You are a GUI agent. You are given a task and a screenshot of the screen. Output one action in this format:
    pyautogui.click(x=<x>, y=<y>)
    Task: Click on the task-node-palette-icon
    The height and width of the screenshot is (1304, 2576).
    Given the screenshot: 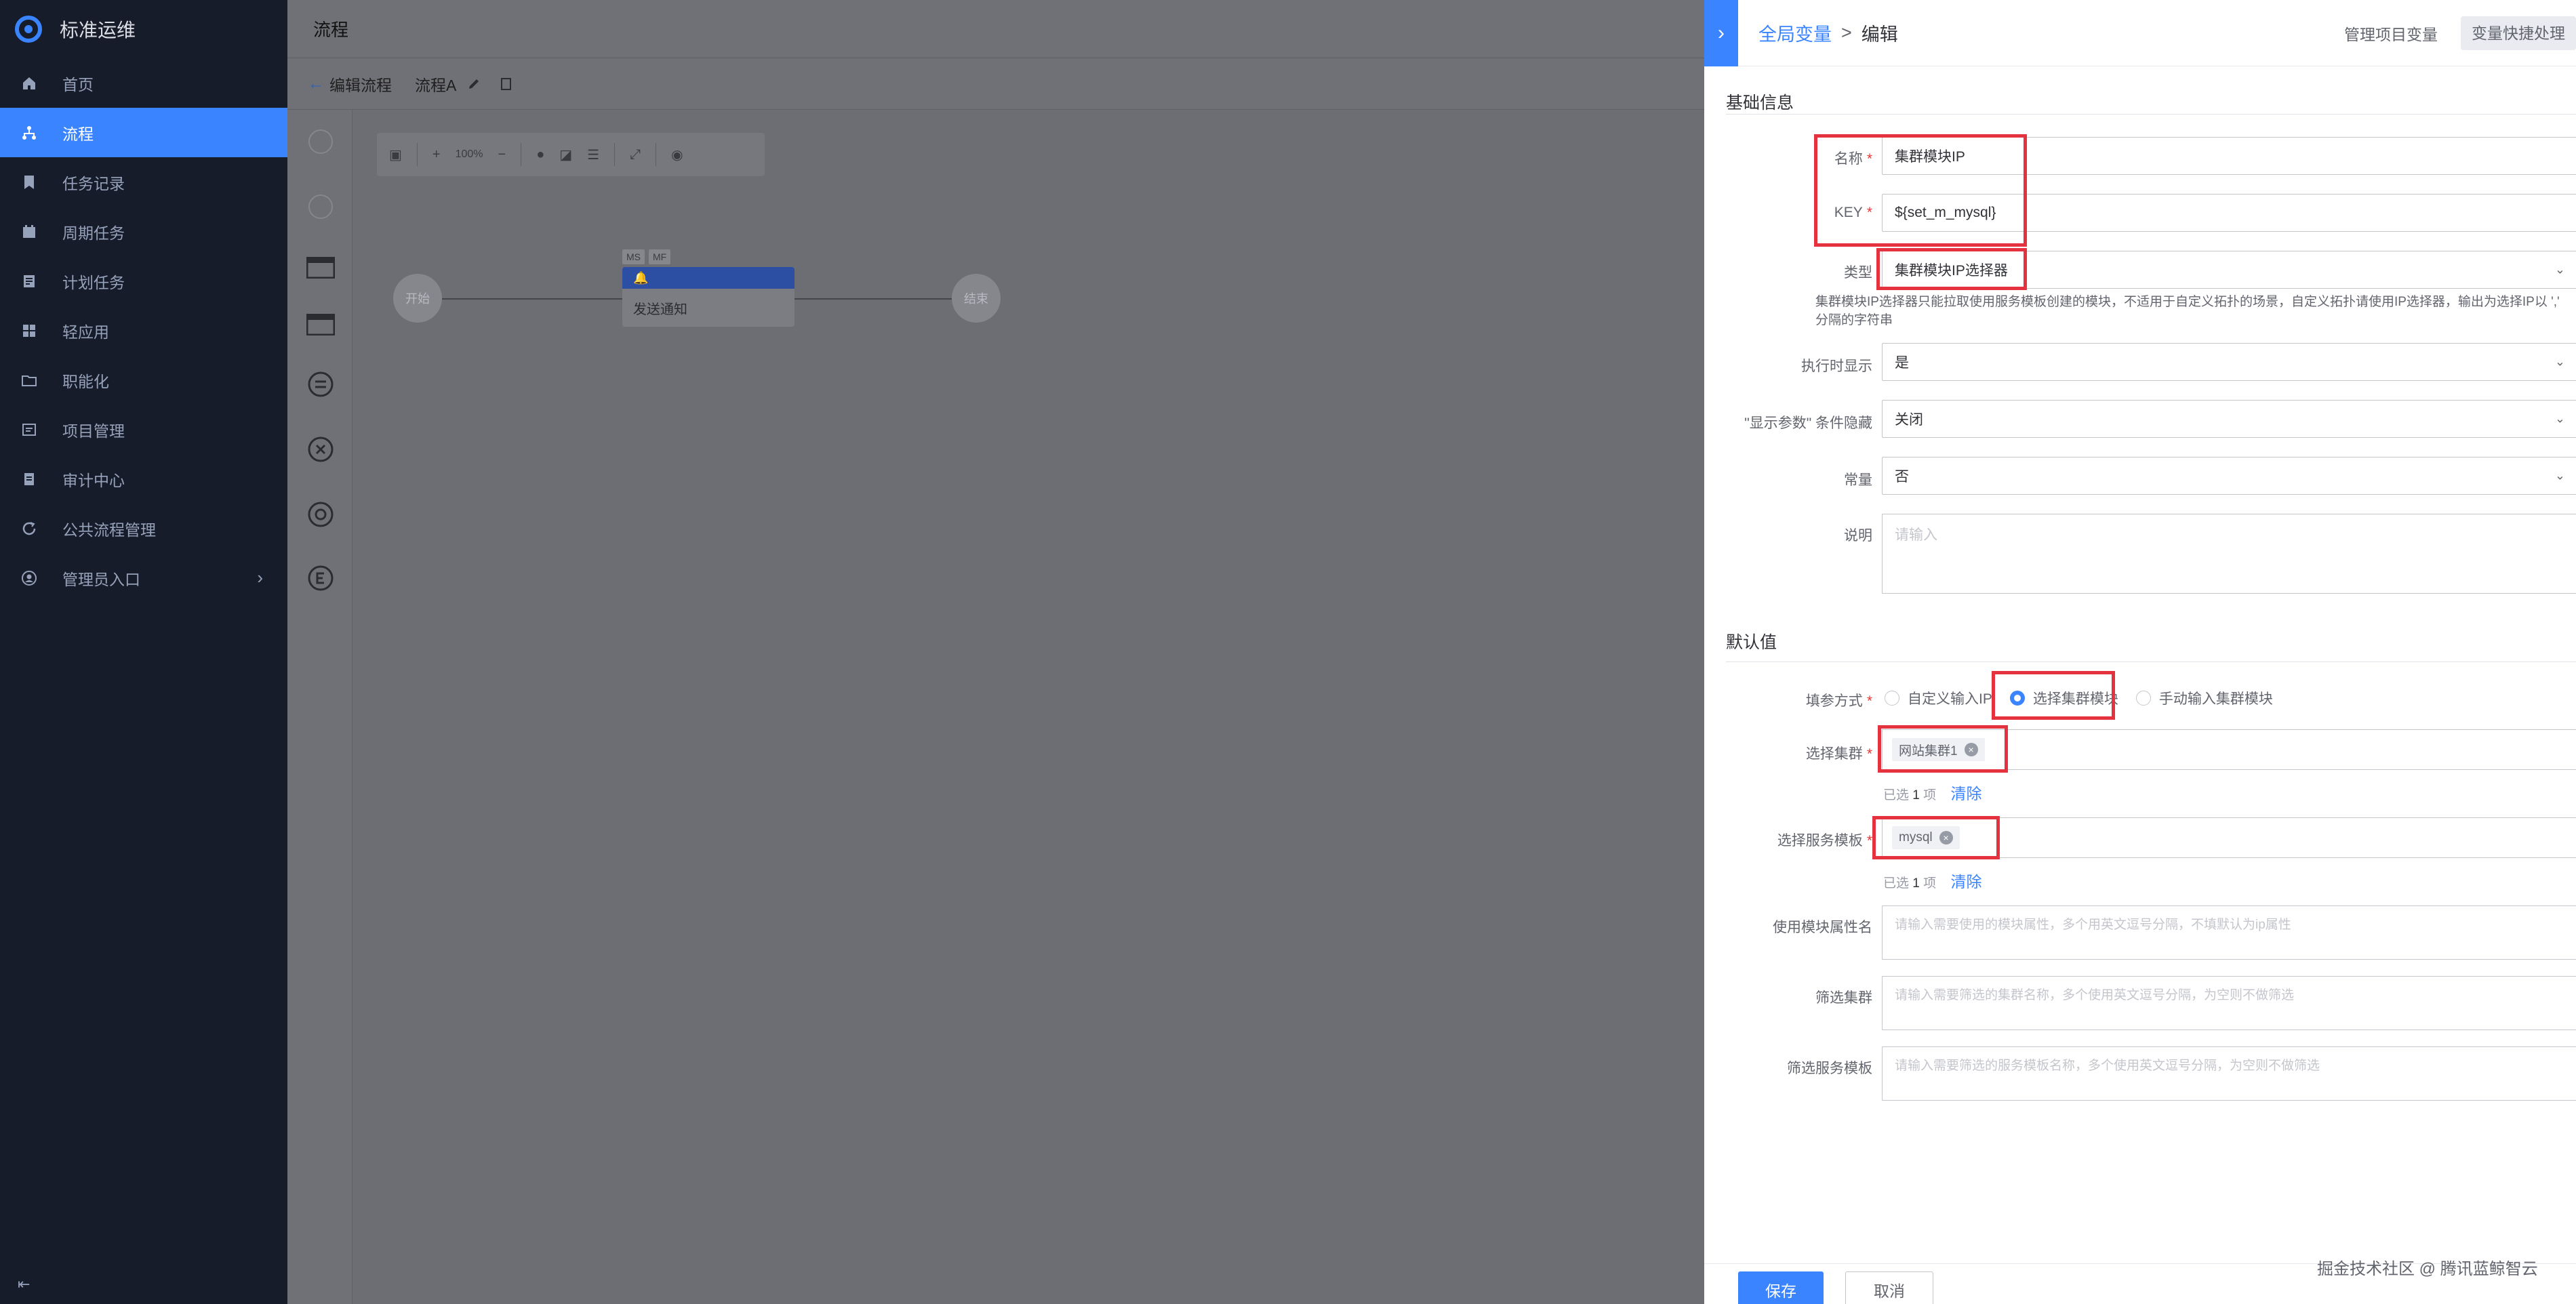 What is the action you would take?
    pyautogui.click(x=320, y=267)
    